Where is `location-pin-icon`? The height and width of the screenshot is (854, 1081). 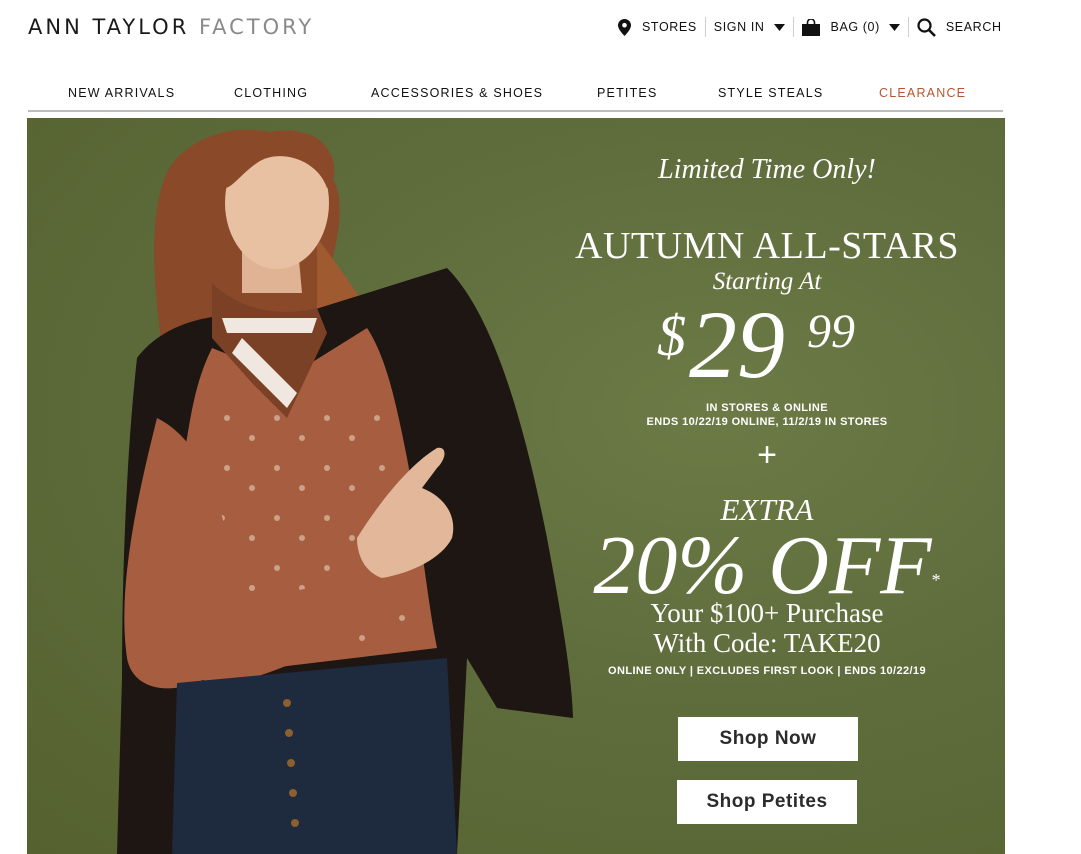 location-pin-icon is located at coordinates (624, 27).